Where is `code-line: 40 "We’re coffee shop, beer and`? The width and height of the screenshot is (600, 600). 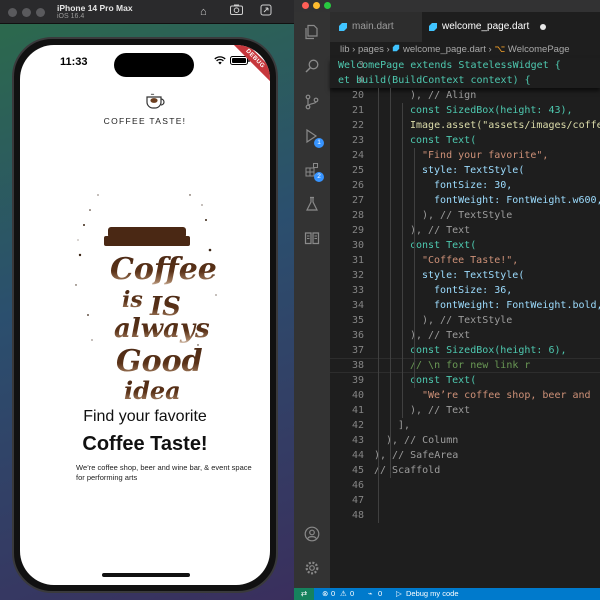 code-line: 40 "We’re coffee shop, beer and is located at coordinates (465, 395).